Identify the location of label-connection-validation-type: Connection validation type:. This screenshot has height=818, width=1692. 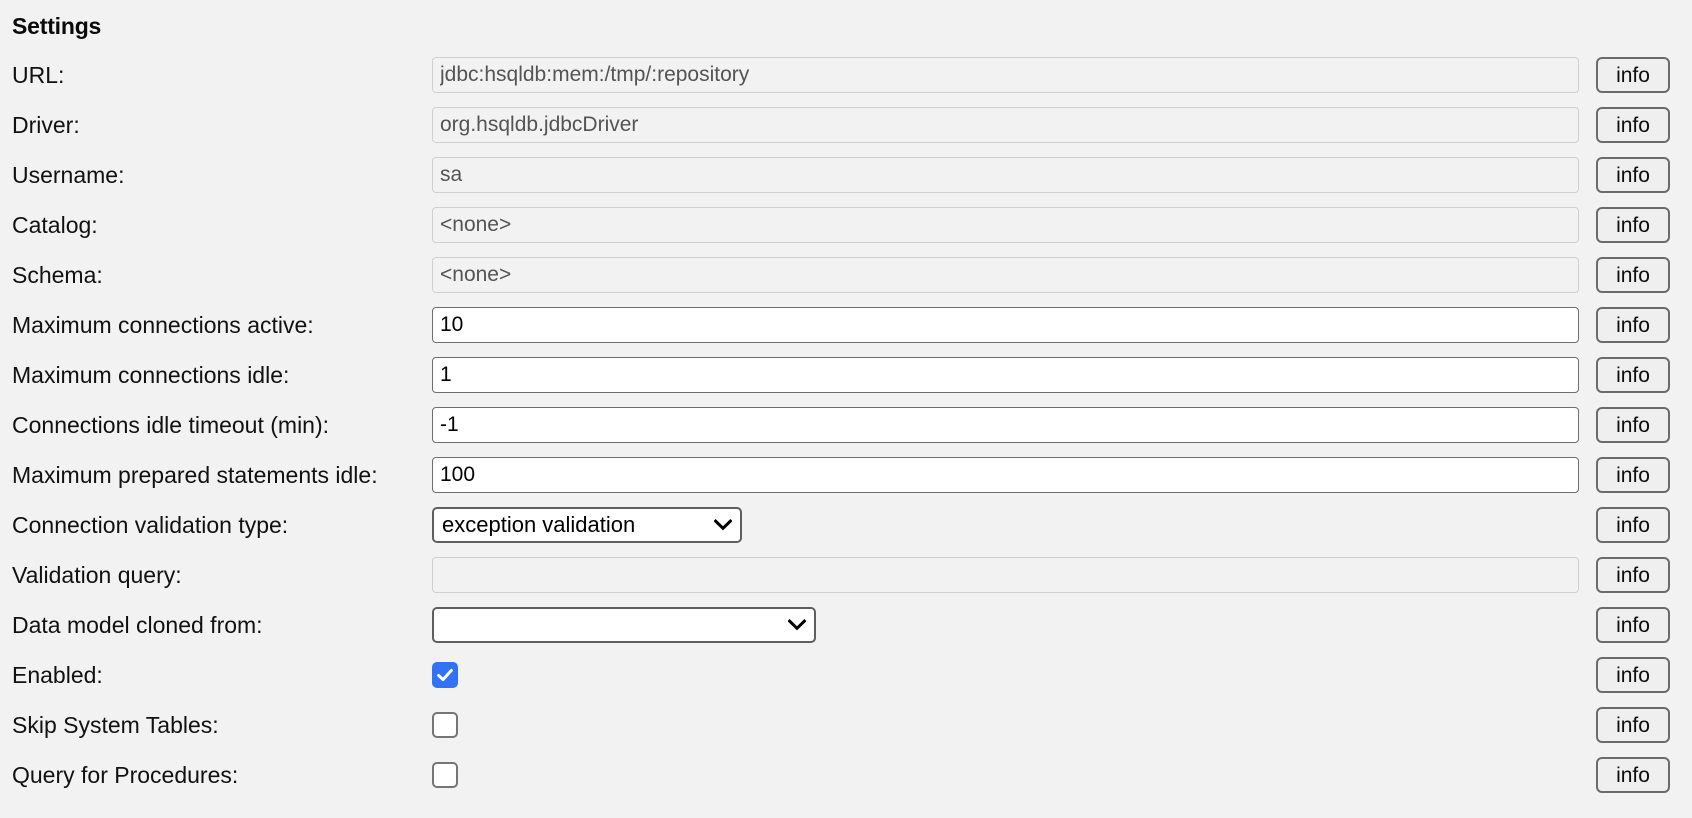
(150, 524).